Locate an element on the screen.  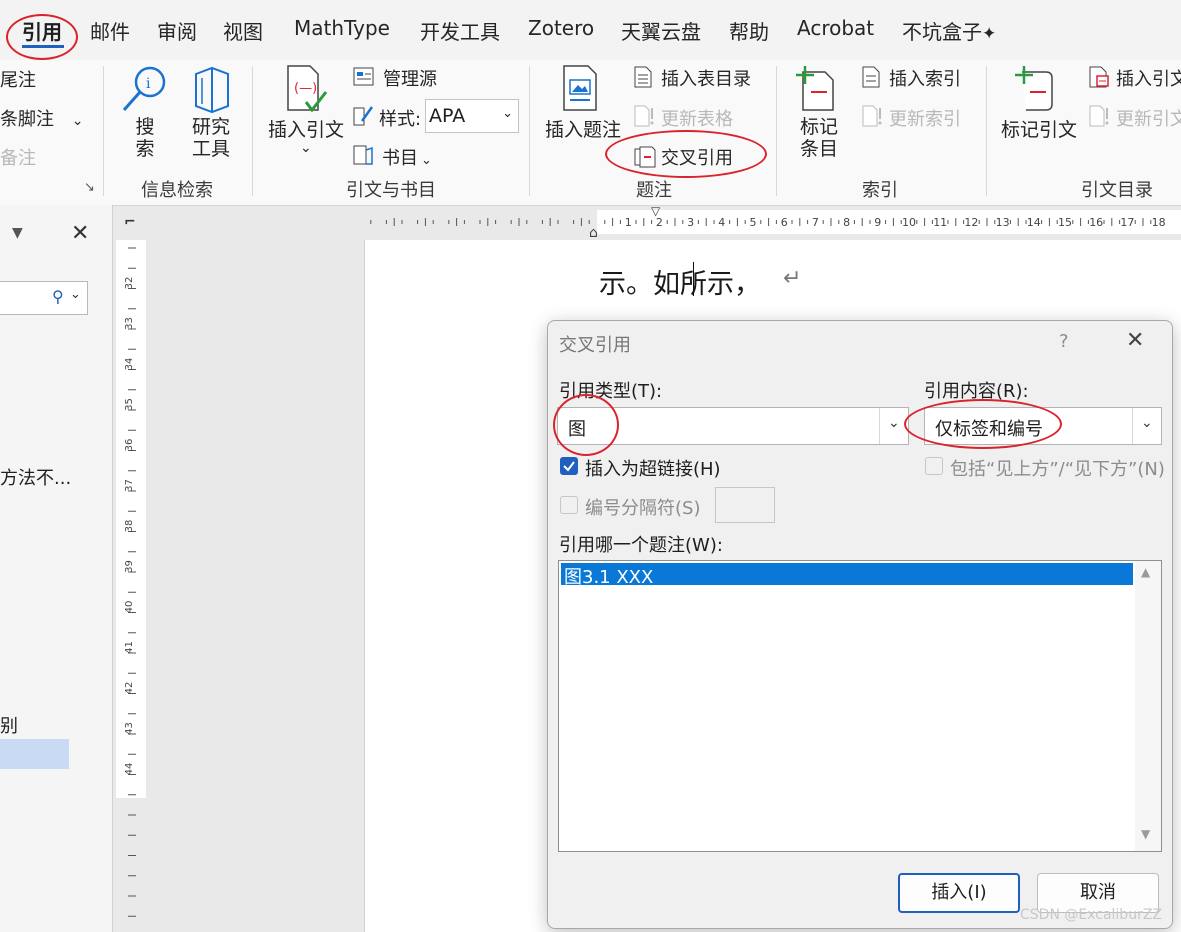
scroll-up-icon: ▲ is located at coordinates (1145, 572).